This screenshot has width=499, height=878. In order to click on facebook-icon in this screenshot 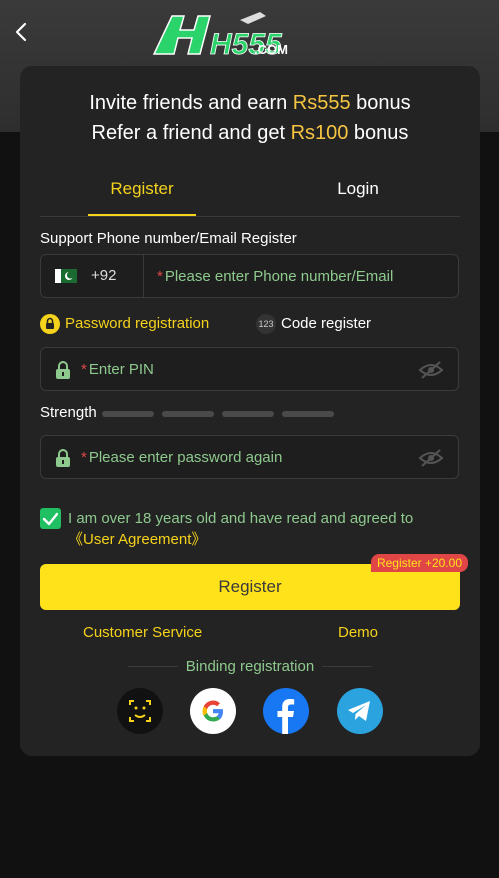, I will do `click(286, 716)`.